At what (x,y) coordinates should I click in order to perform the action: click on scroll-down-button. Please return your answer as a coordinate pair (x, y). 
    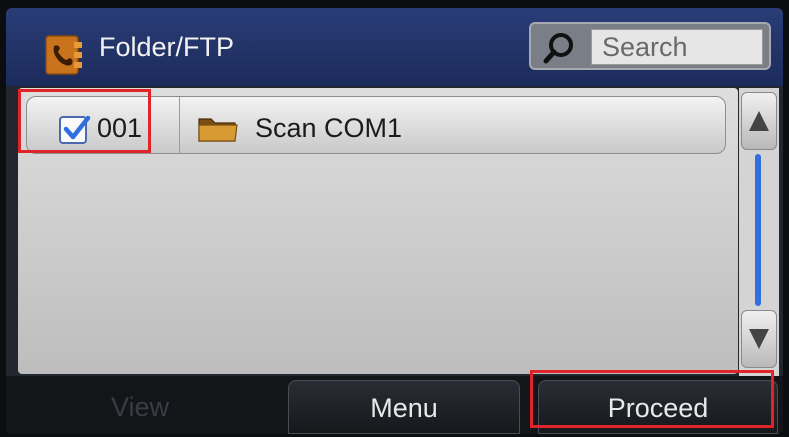
    Looking at the image, I should click on (759, 339).